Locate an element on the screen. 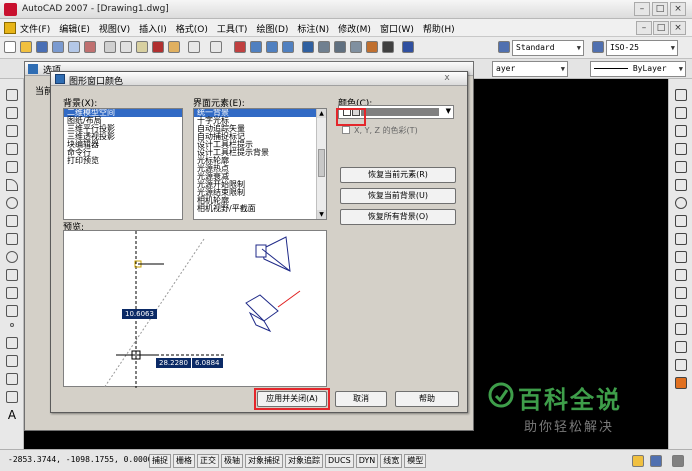 This screenshot has height=471, width=692. offset-icon is located at coordinates (681, 149).